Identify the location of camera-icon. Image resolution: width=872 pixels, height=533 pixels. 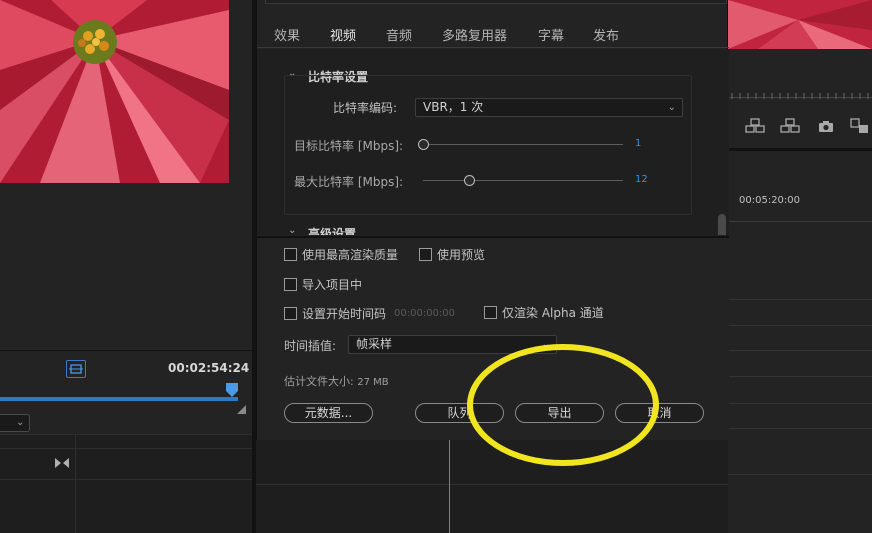
(826, 126).